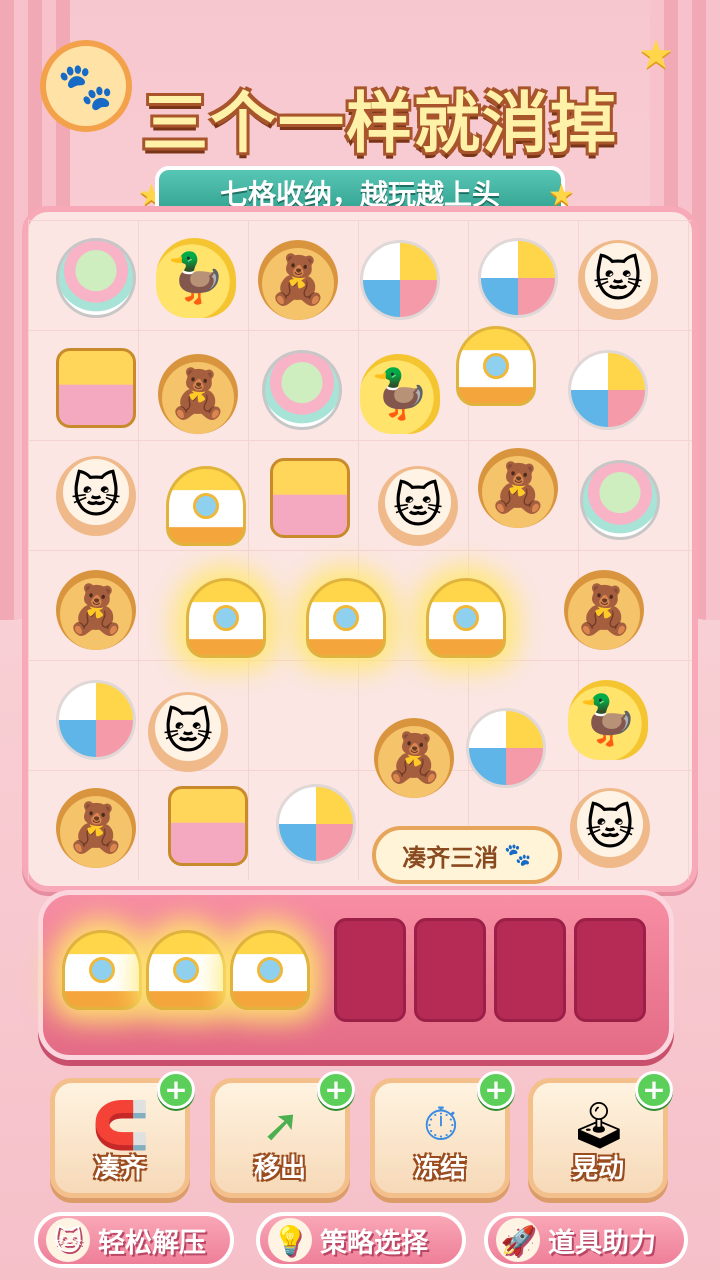 This screenshot has width=720, height=1280. I want to click on feature-label: 道具助力, so click(602, 1243).